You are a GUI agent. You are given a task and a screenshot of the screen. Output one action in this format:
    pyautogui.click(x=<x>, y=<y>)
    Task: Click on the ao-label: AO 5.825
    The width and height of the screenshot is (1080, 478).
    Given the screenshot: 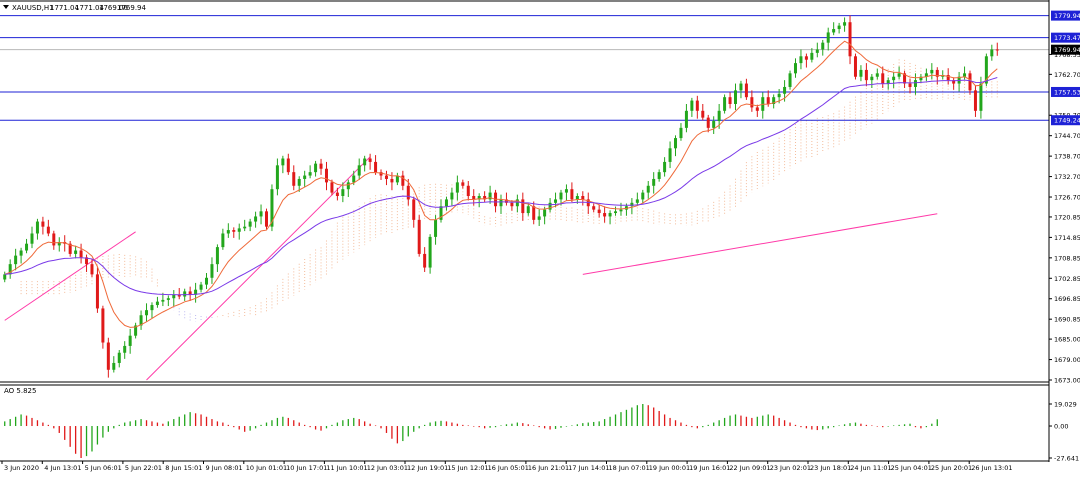 What is the action you would take?
    pyautogui.click(x=20, y=391)
    